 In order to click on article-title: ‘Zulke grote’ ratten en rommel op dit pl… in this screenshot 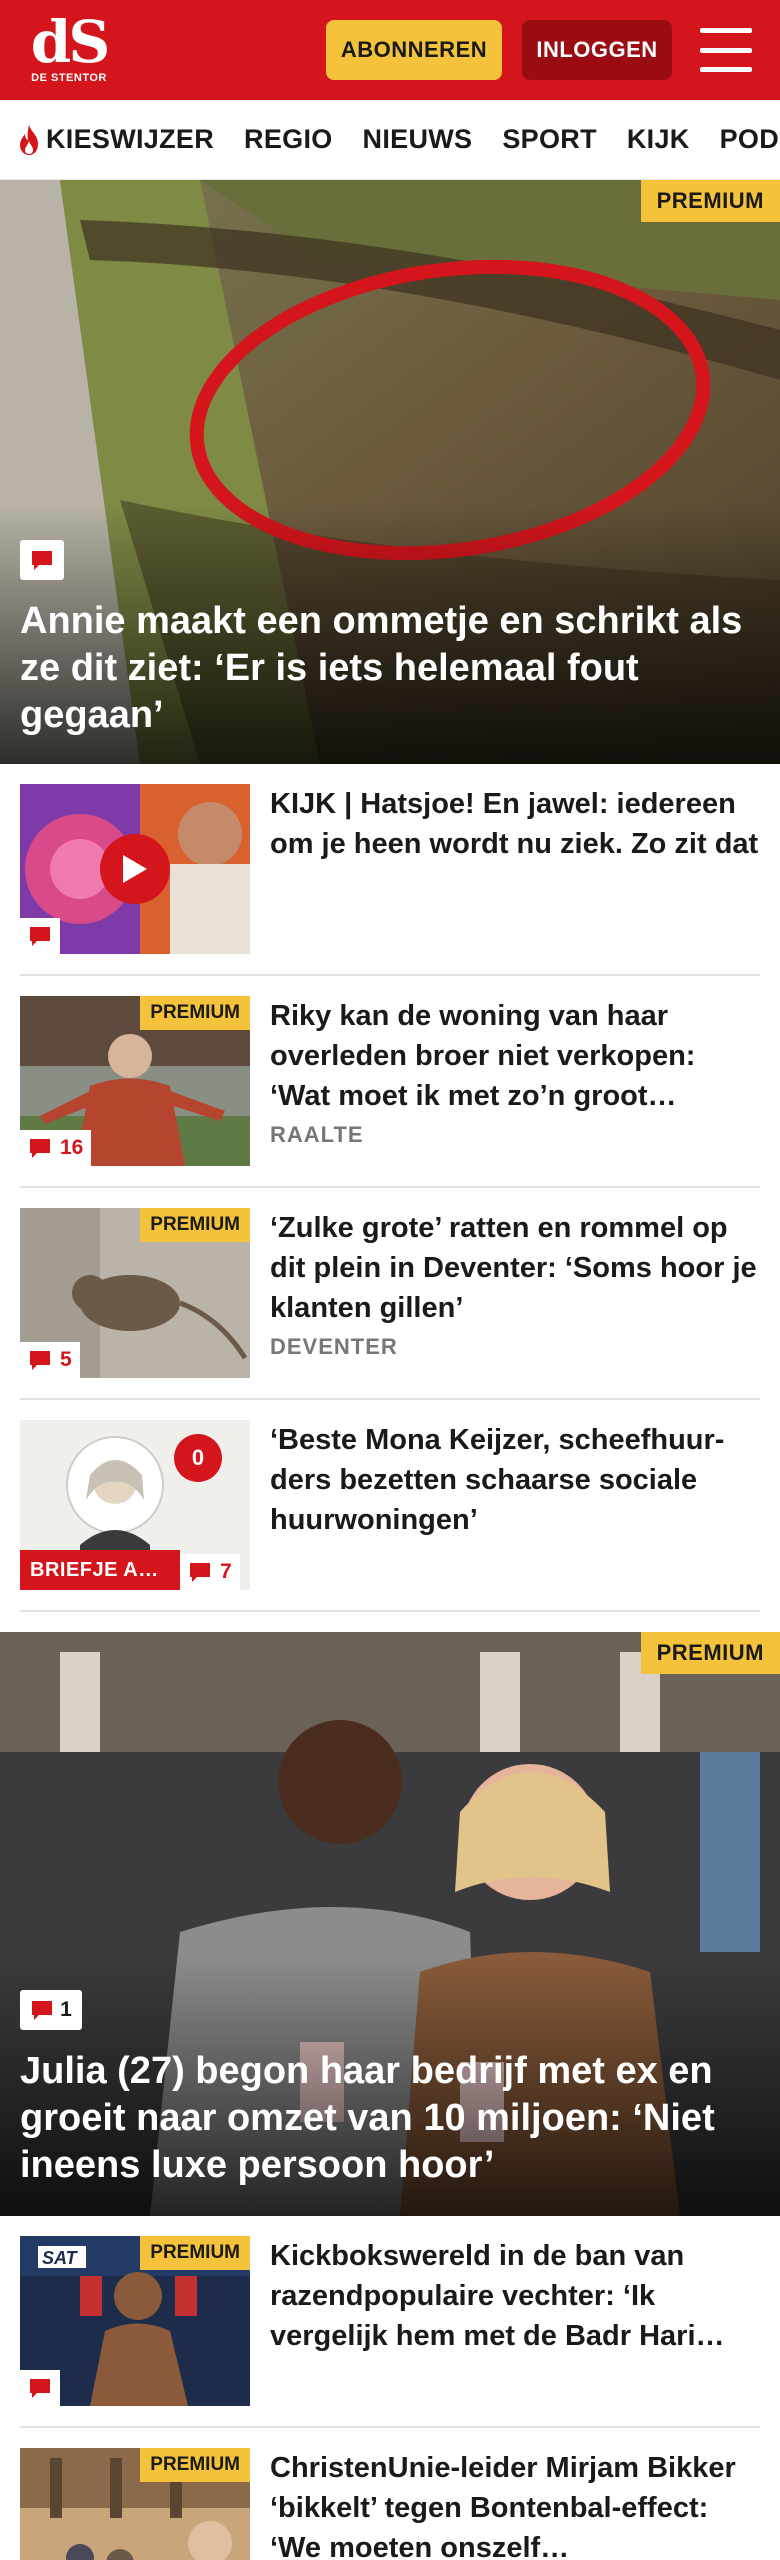, I will do `click(515, 1268)`.